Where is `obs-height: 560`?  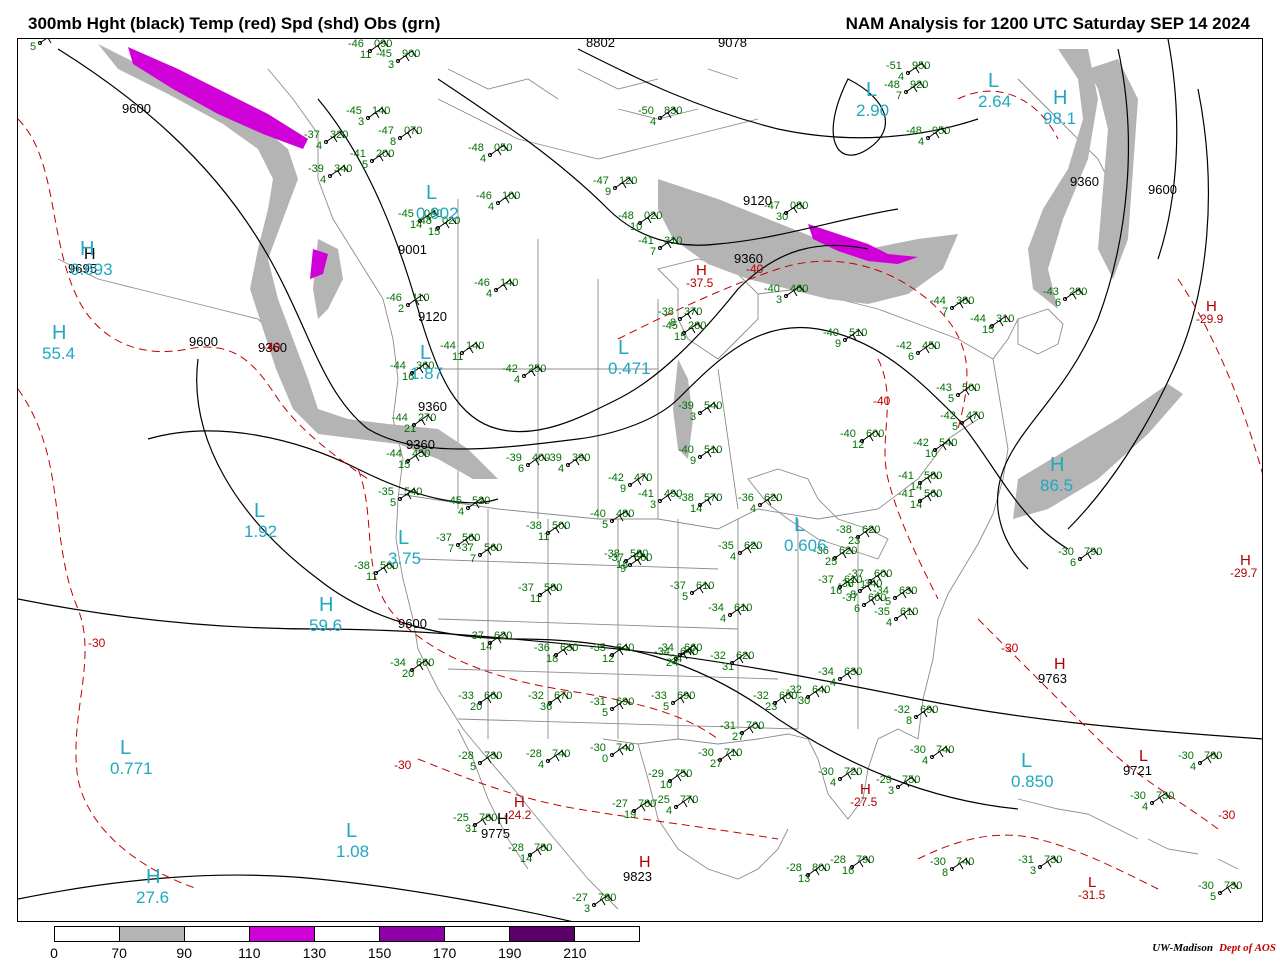 obs-height: 560 is located at coordinates (933, 494).